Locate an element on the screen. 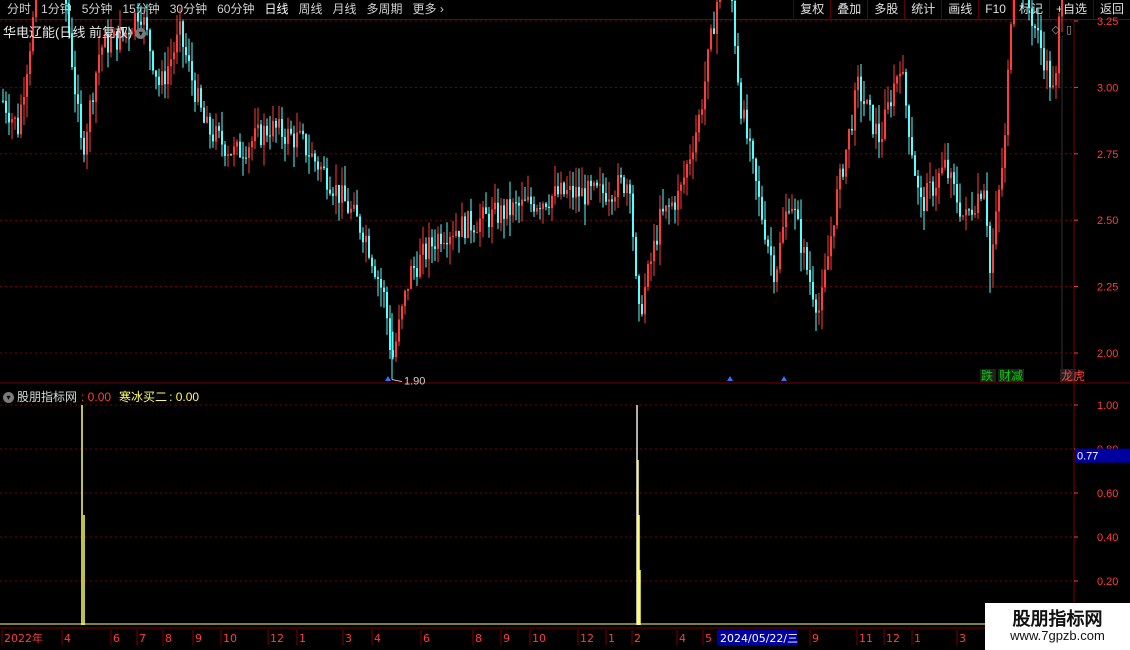 The image size is (1130, 650). panel-toggle-icon: ▯ is located at coordinates (1069, 30).